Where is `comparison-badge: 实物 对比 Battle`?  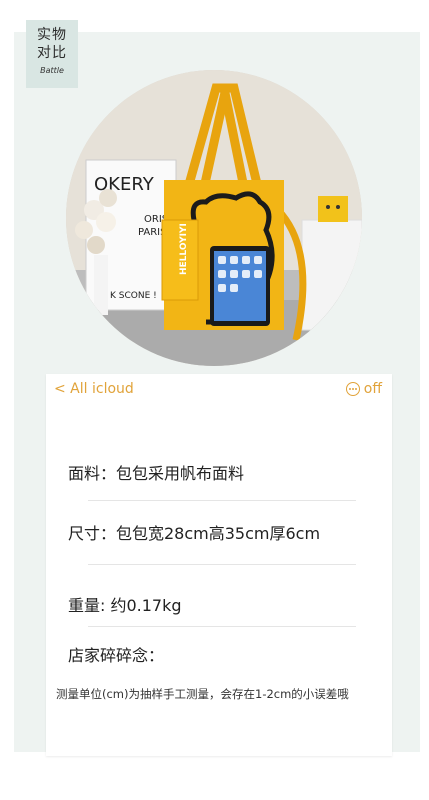
comparison-badge: 实物 对比 Battle is located at coordinates (52, 54).